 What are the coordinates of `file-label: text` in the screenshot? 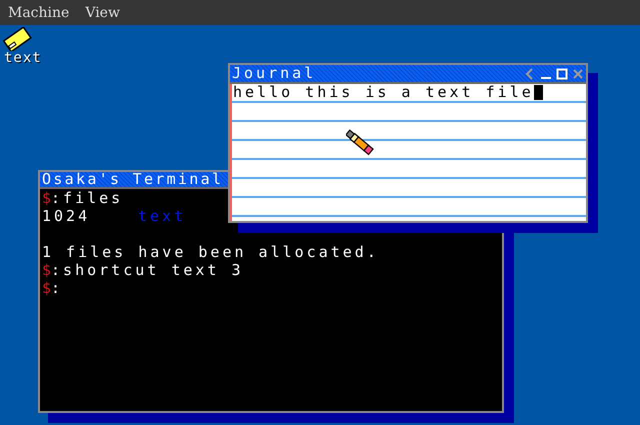 It's located at (23, 58).